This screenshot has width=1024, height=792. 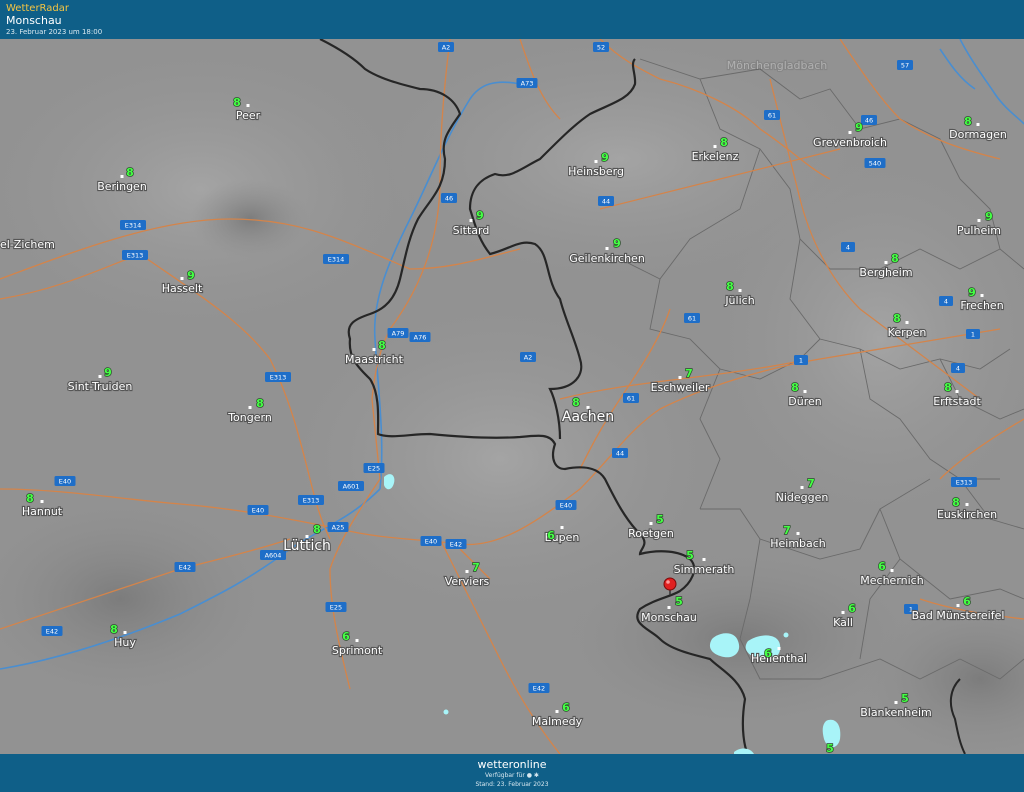 I want to click on place-name: Mönchengladbach, so click(x=777, y=65).